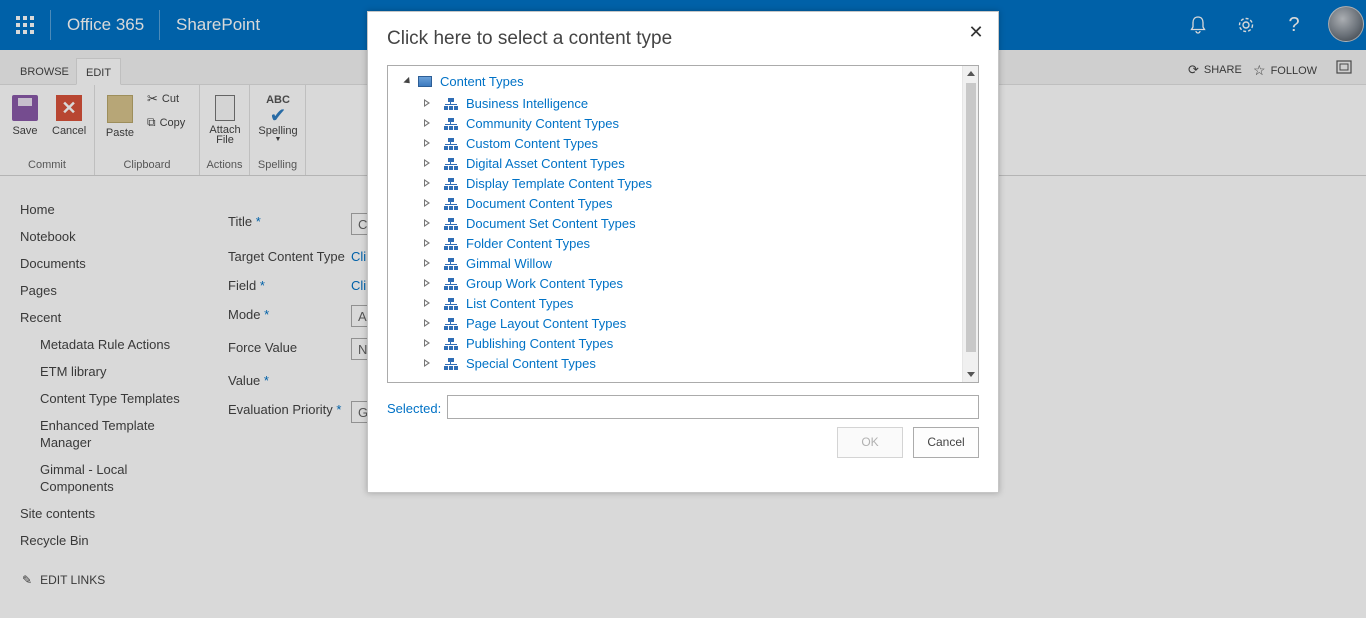 Image resolution: width=1366 pixels, height=618 pixels. I want to click on tree-item-label: Group Work Content Types, so click(544, 283).